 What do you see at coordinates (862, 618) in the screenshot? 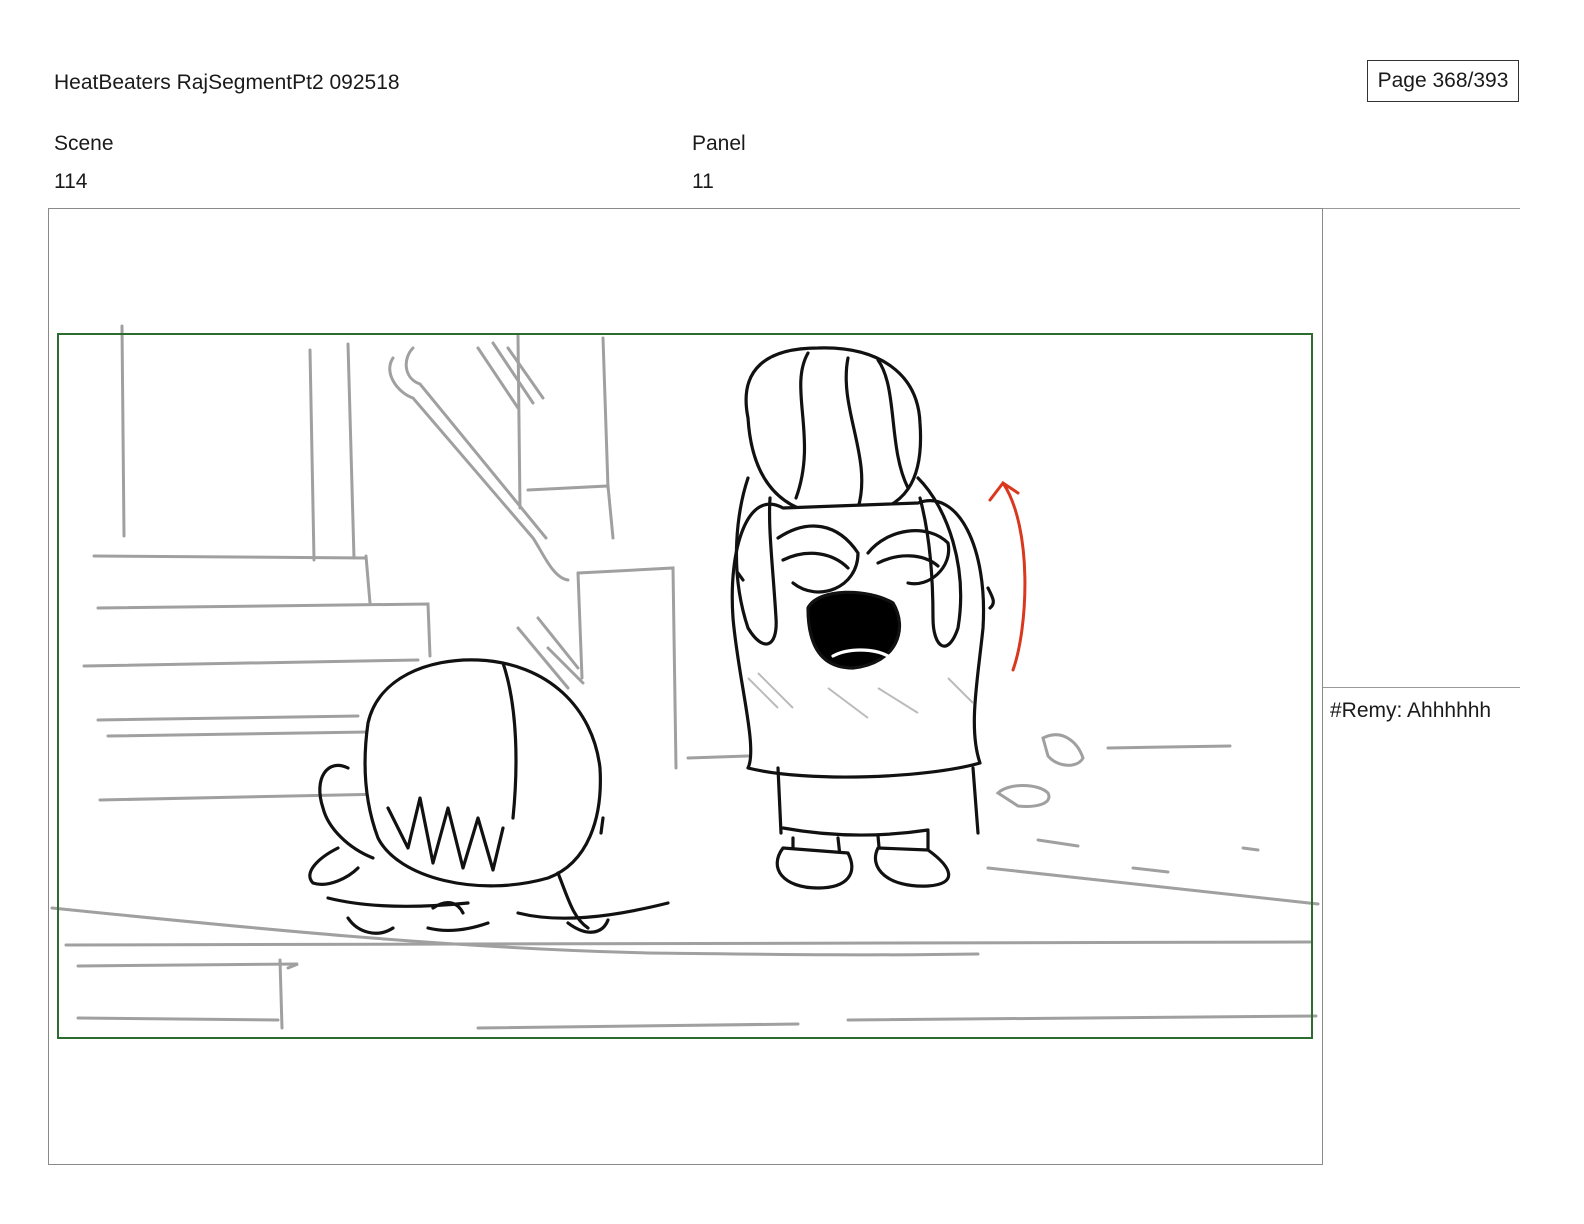
I see `character-standing-screaming` at bounding box center [862, 618].